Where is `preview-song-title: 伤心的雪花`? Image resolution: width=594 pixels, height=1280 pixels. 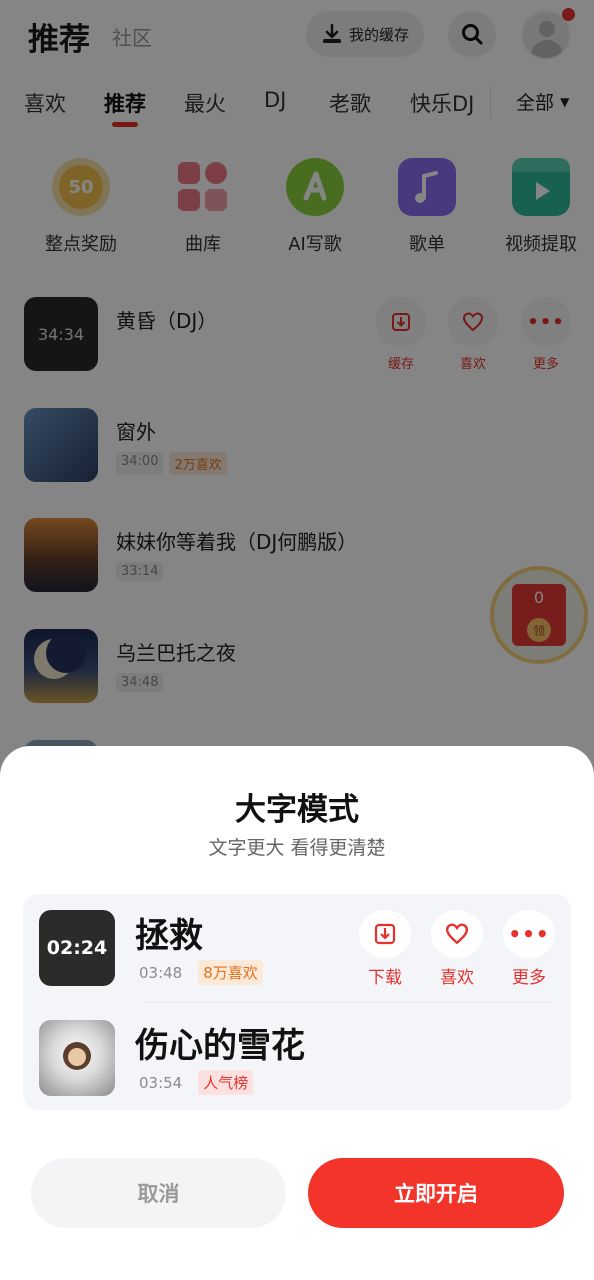
preview-song-title: 伤心的雪花 is located at coordinates (220, 1046).